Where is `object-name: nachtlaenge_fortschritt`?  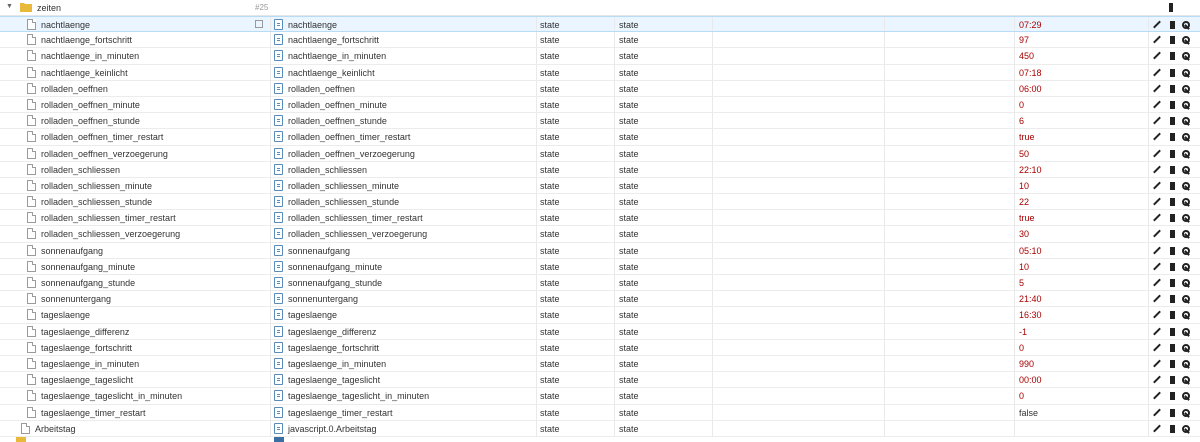 object-name: nachtlaenge_fortschritt is located at coordinates (333, 40).